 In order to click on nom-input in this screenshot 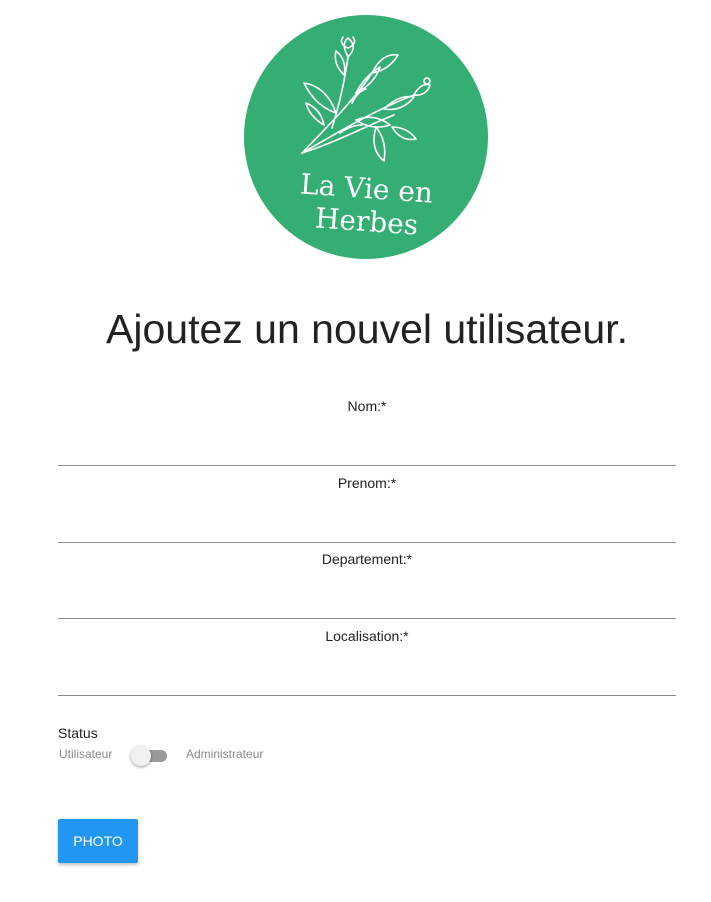, I will do `click(367, 444)`.